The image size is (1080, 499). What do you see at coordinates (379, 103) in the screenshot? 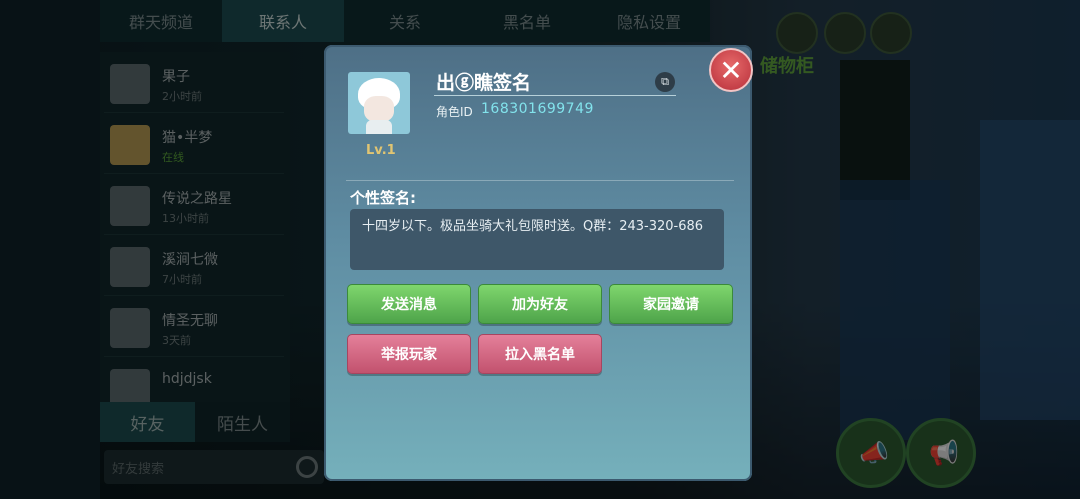
I see `avatar` at bounding box center [379, 103].